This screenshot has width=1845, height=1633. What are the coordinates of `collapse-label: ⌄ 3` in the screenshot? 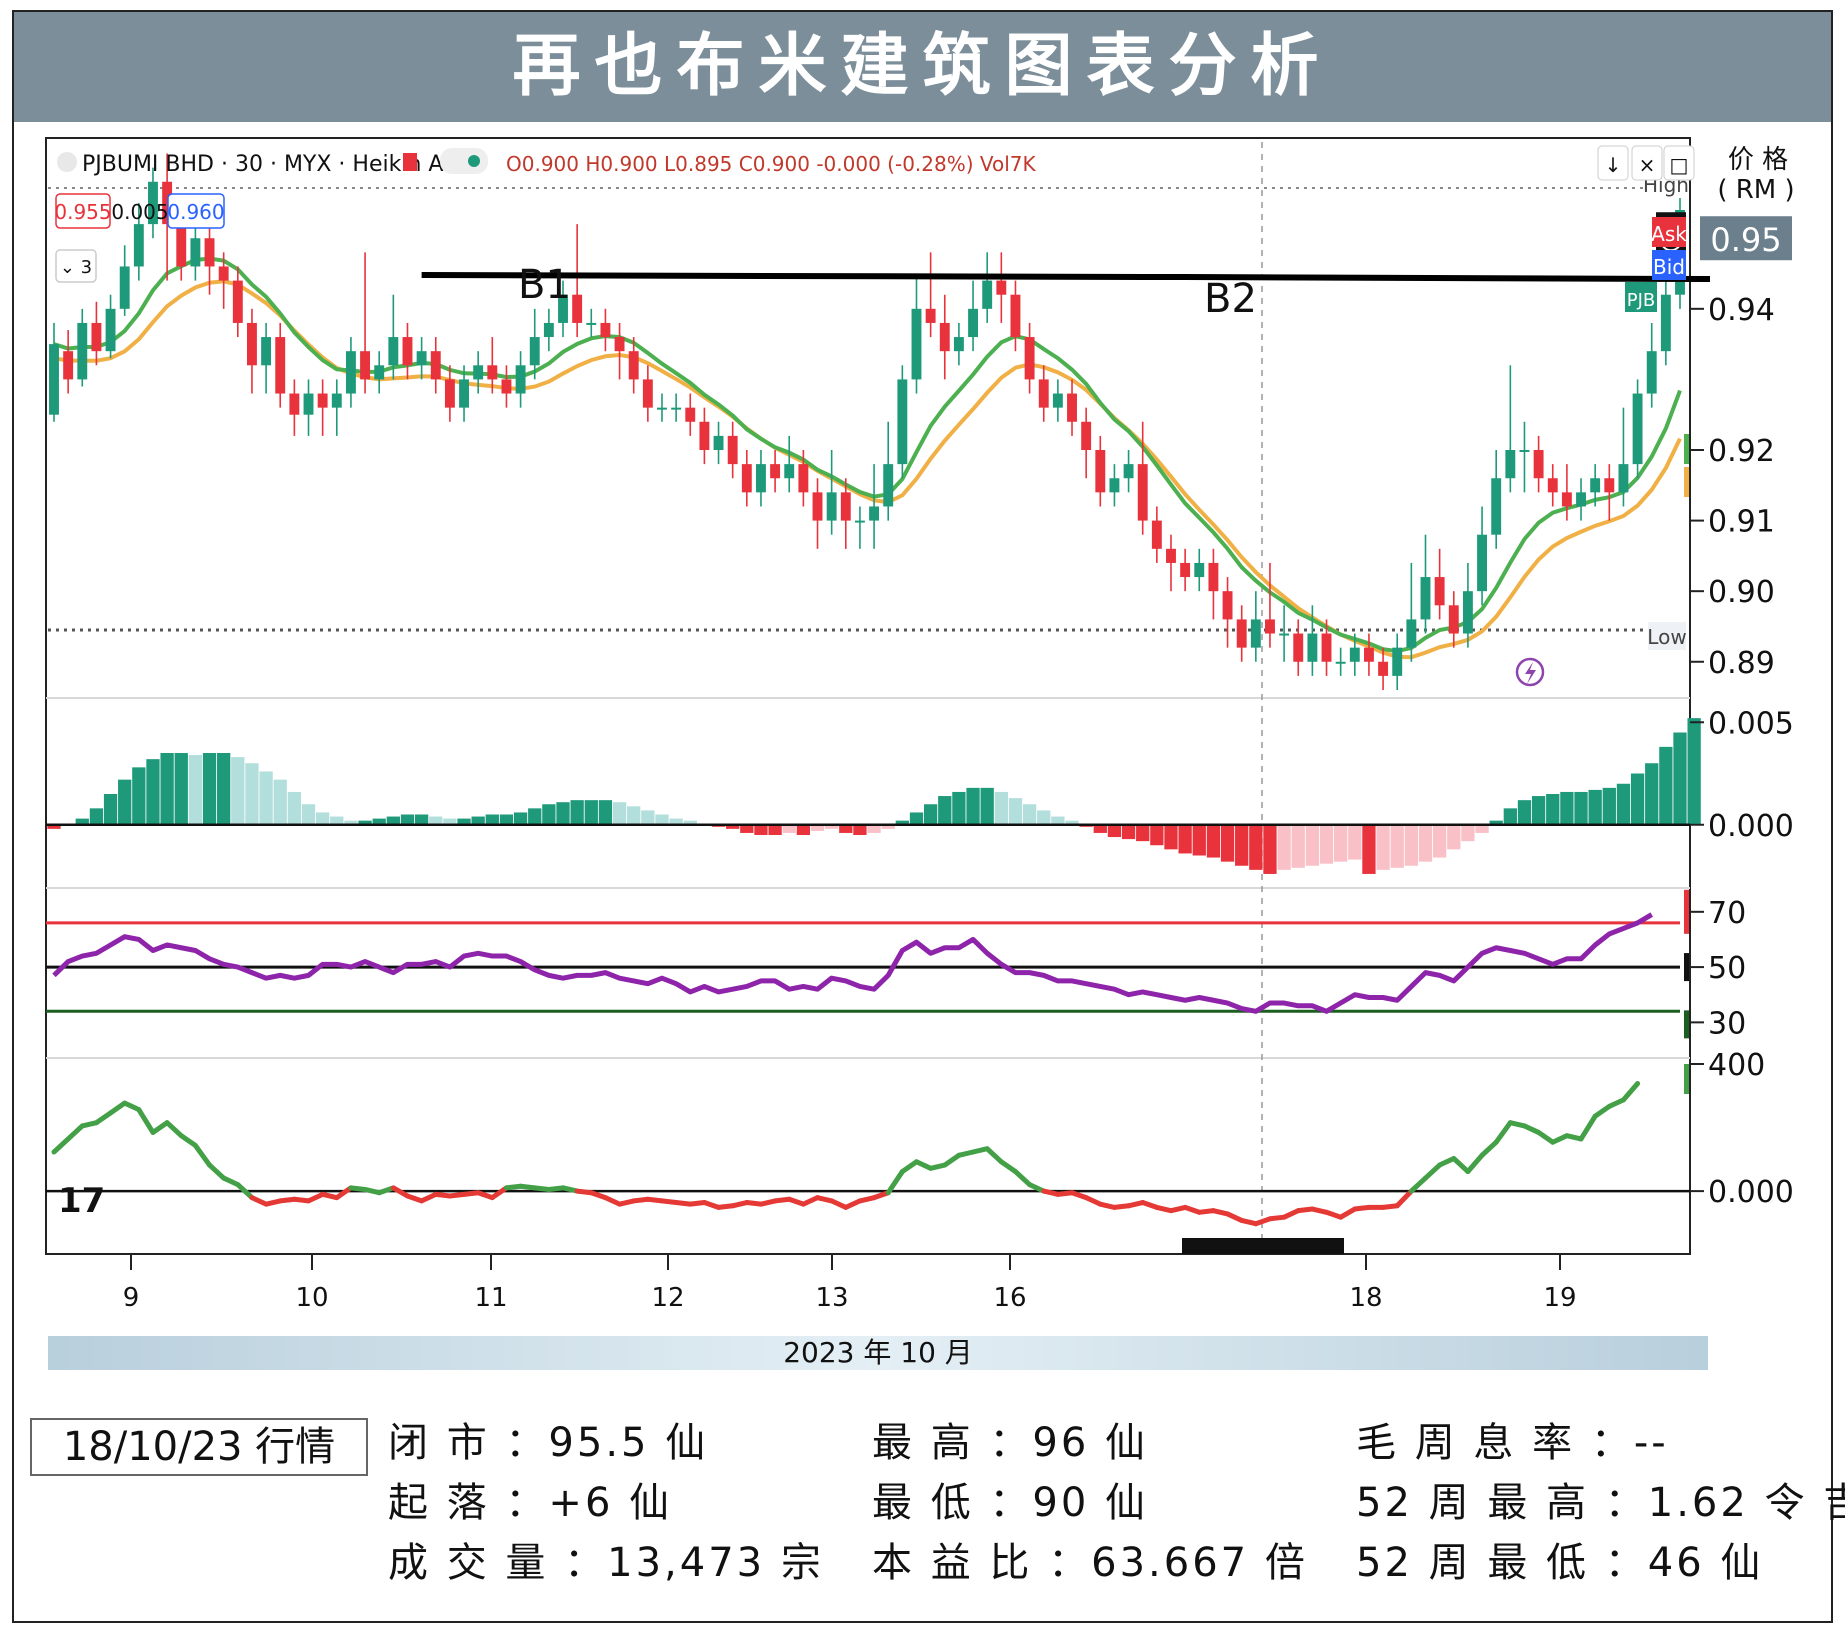 It's located at (76, 267).